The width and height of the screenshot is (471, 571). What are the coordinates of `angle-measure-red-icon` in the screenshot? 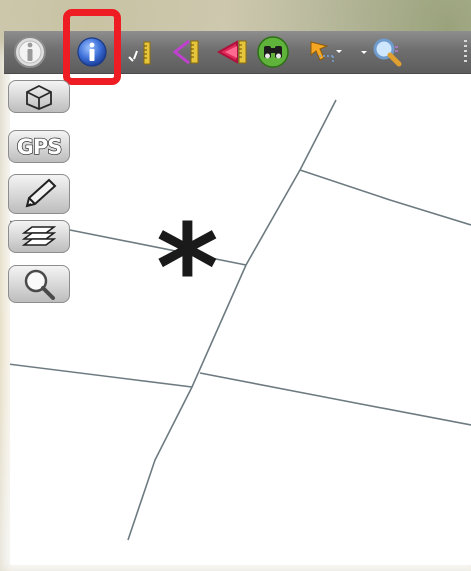 It's located at (231, 52).